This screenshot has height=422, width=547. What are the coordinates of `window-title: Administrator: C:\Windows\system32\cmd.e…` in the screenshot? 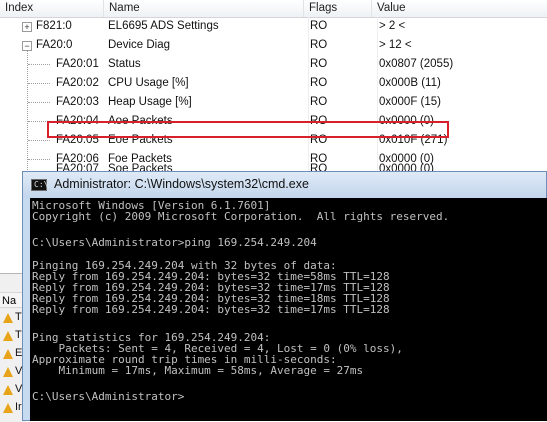 It's located at (181, 184).